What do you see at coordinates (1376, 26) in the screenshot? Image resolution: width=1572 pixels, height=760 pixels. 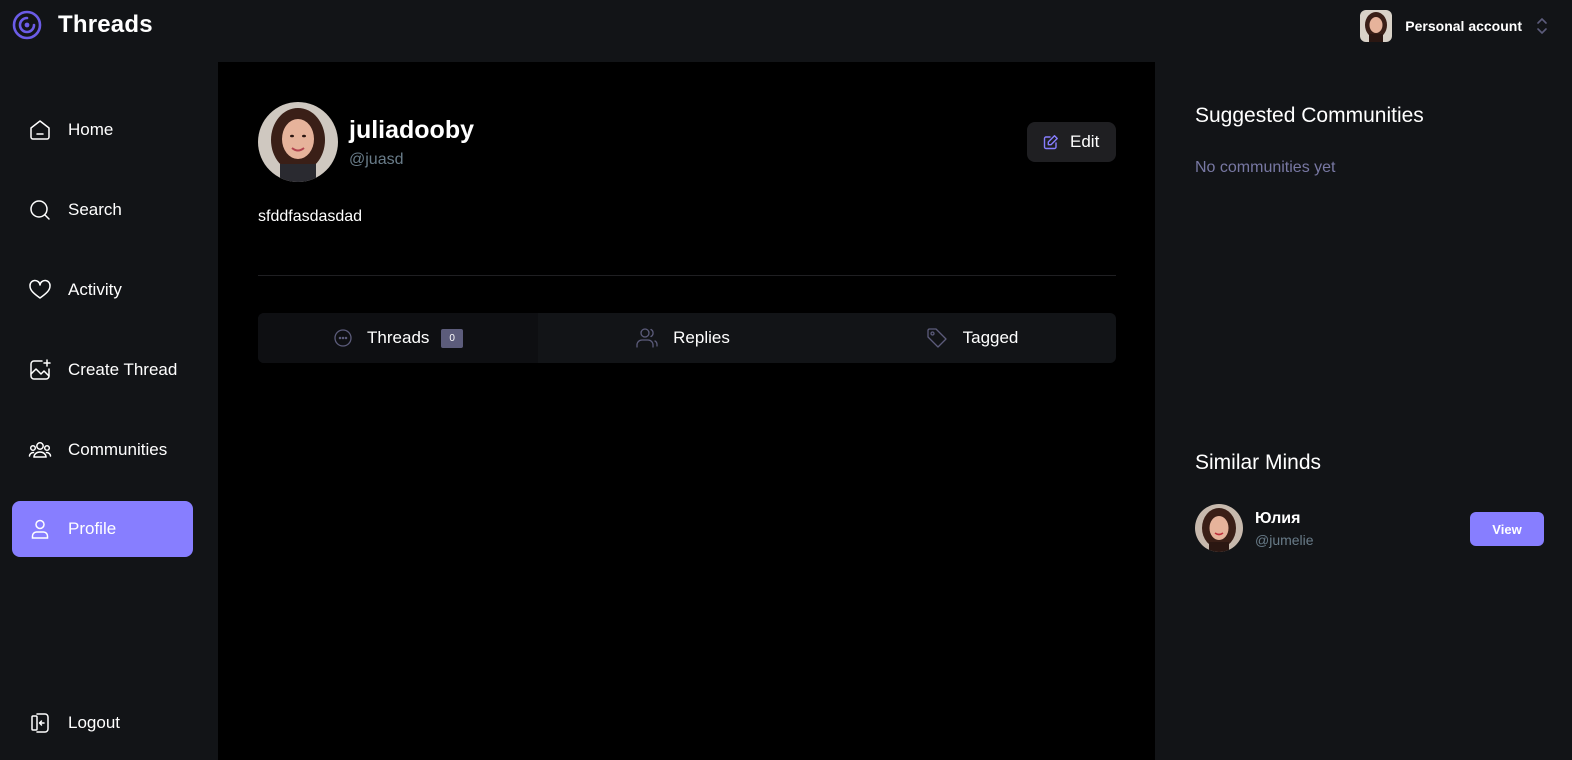 I see `account-avatar` at bounding box center [1376, 26].